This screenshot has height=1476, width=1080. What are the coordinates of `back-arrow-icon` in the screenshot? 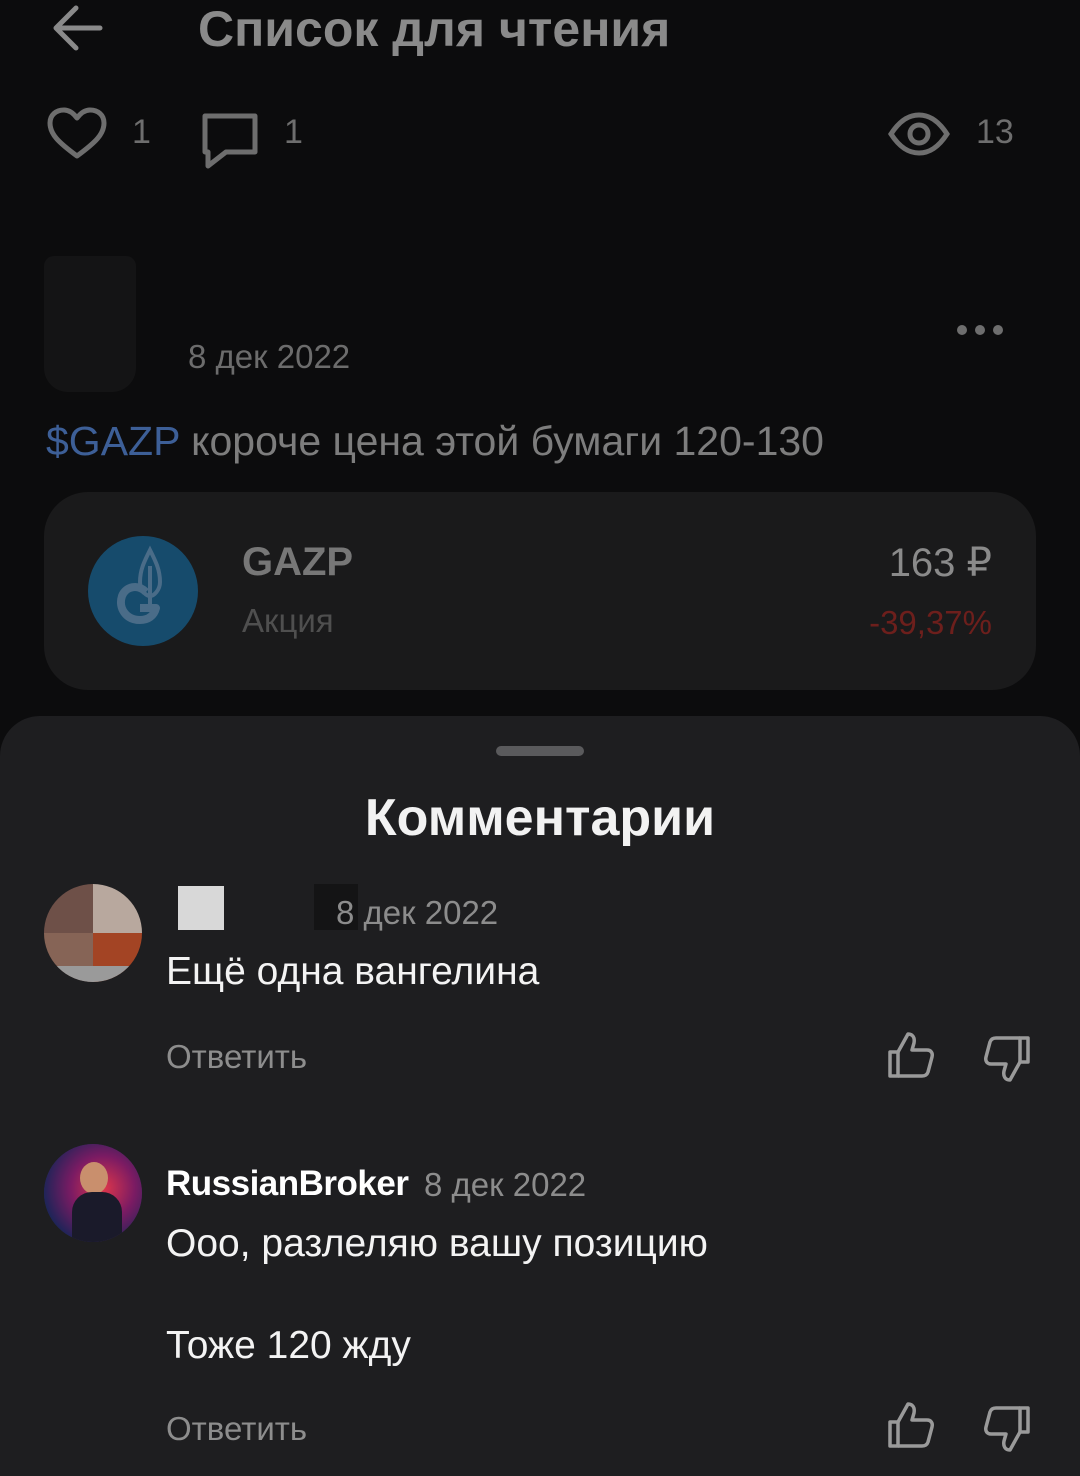 It's located at (78, 28).